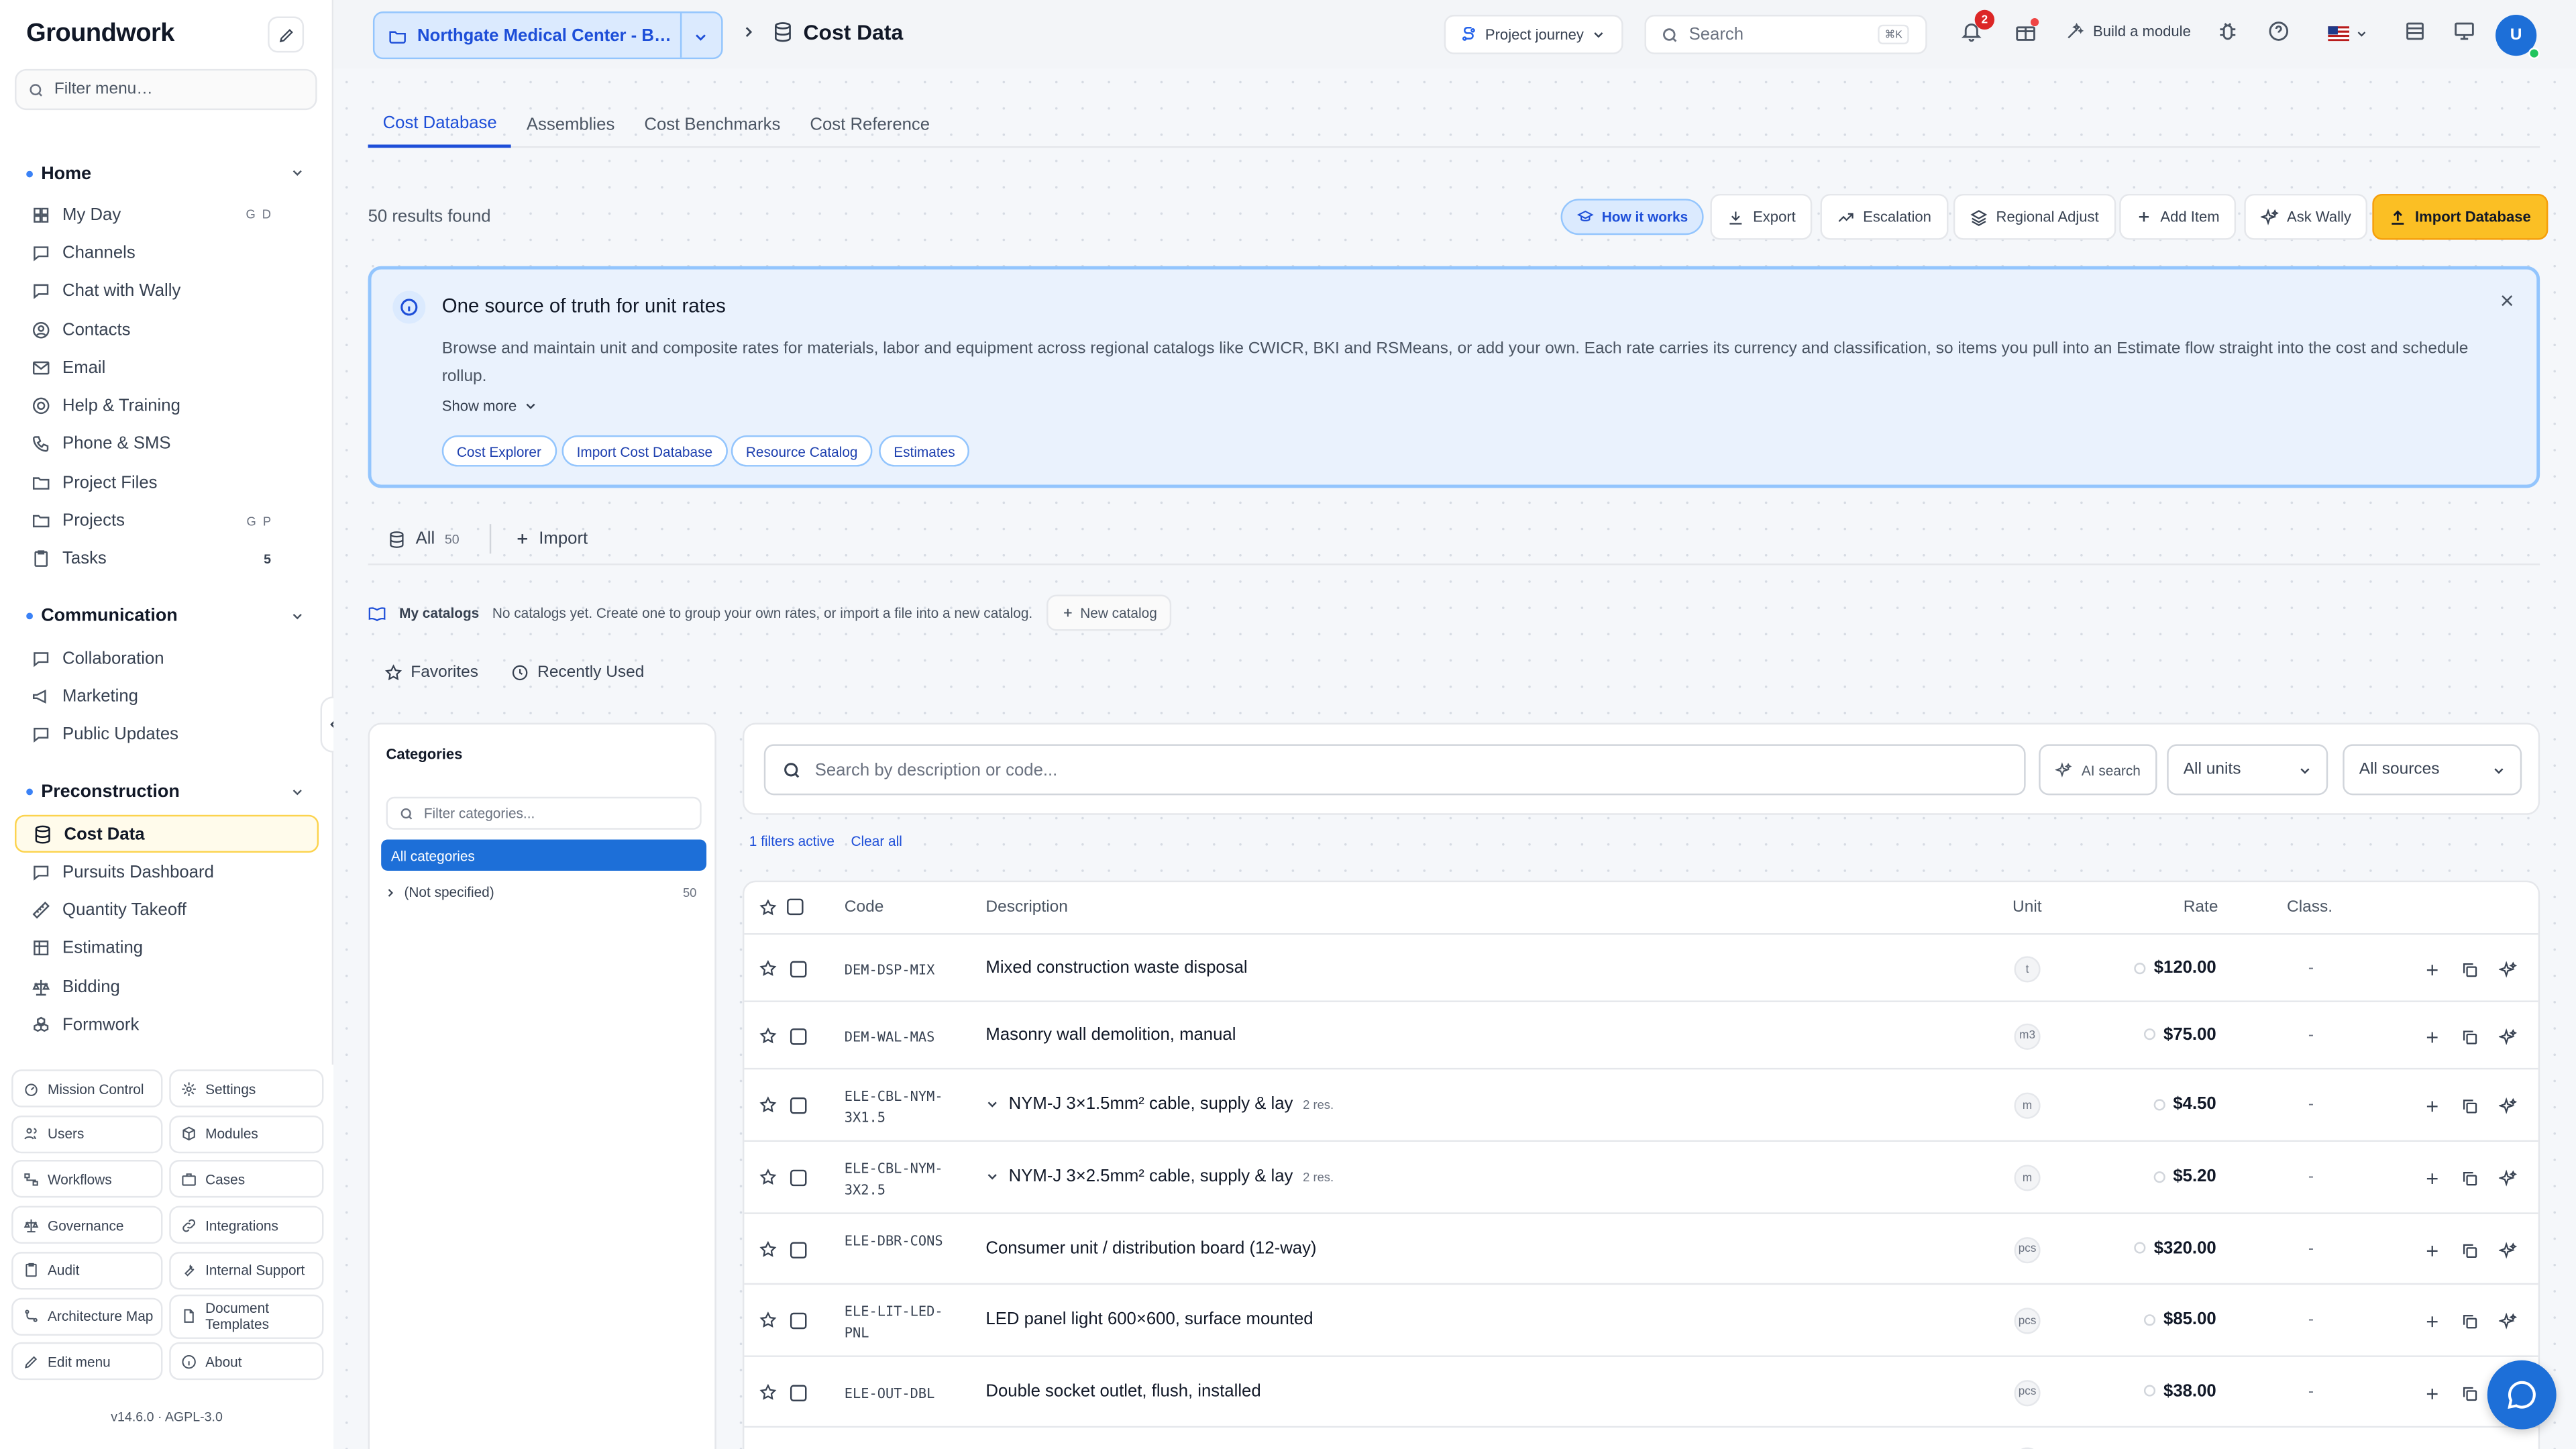 The width and height of the screenshot is (2576, 1449). Describe the element at coordinates (2309, 908) in the screenshot. I see `column-header-class: Class.` at that location.